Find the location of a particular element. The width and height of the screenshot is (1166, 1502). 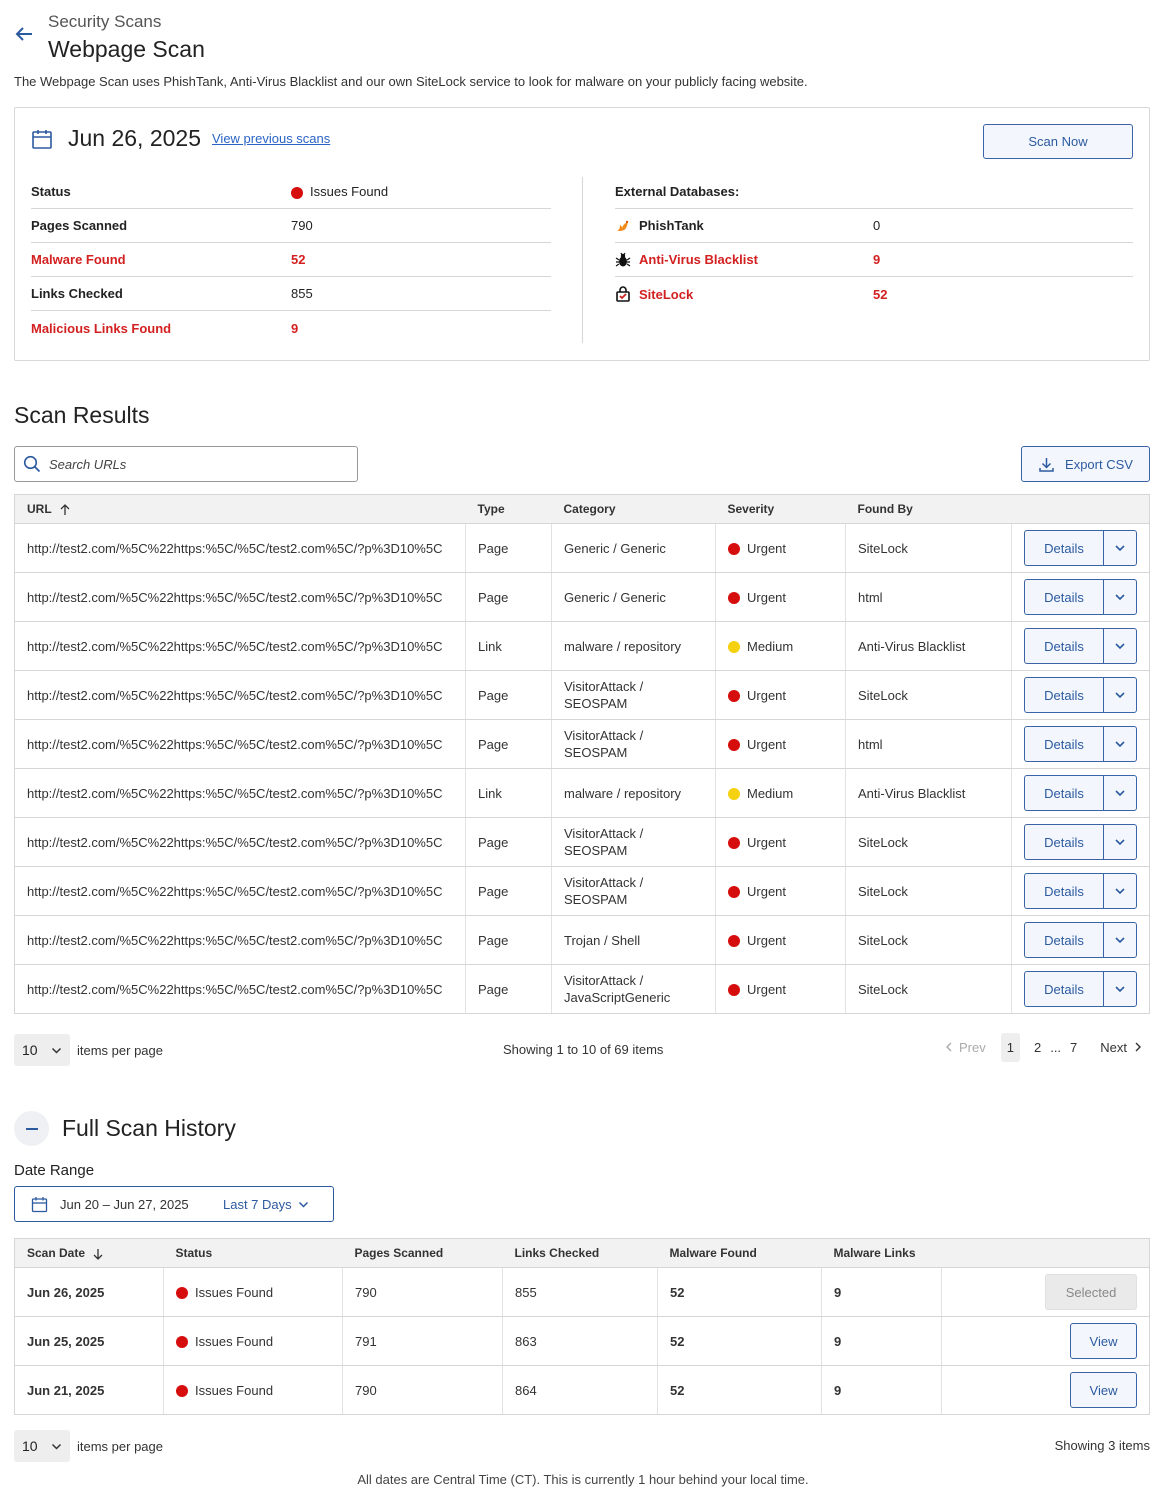

details-split-button: Details is located at coordinates (1080, 940).